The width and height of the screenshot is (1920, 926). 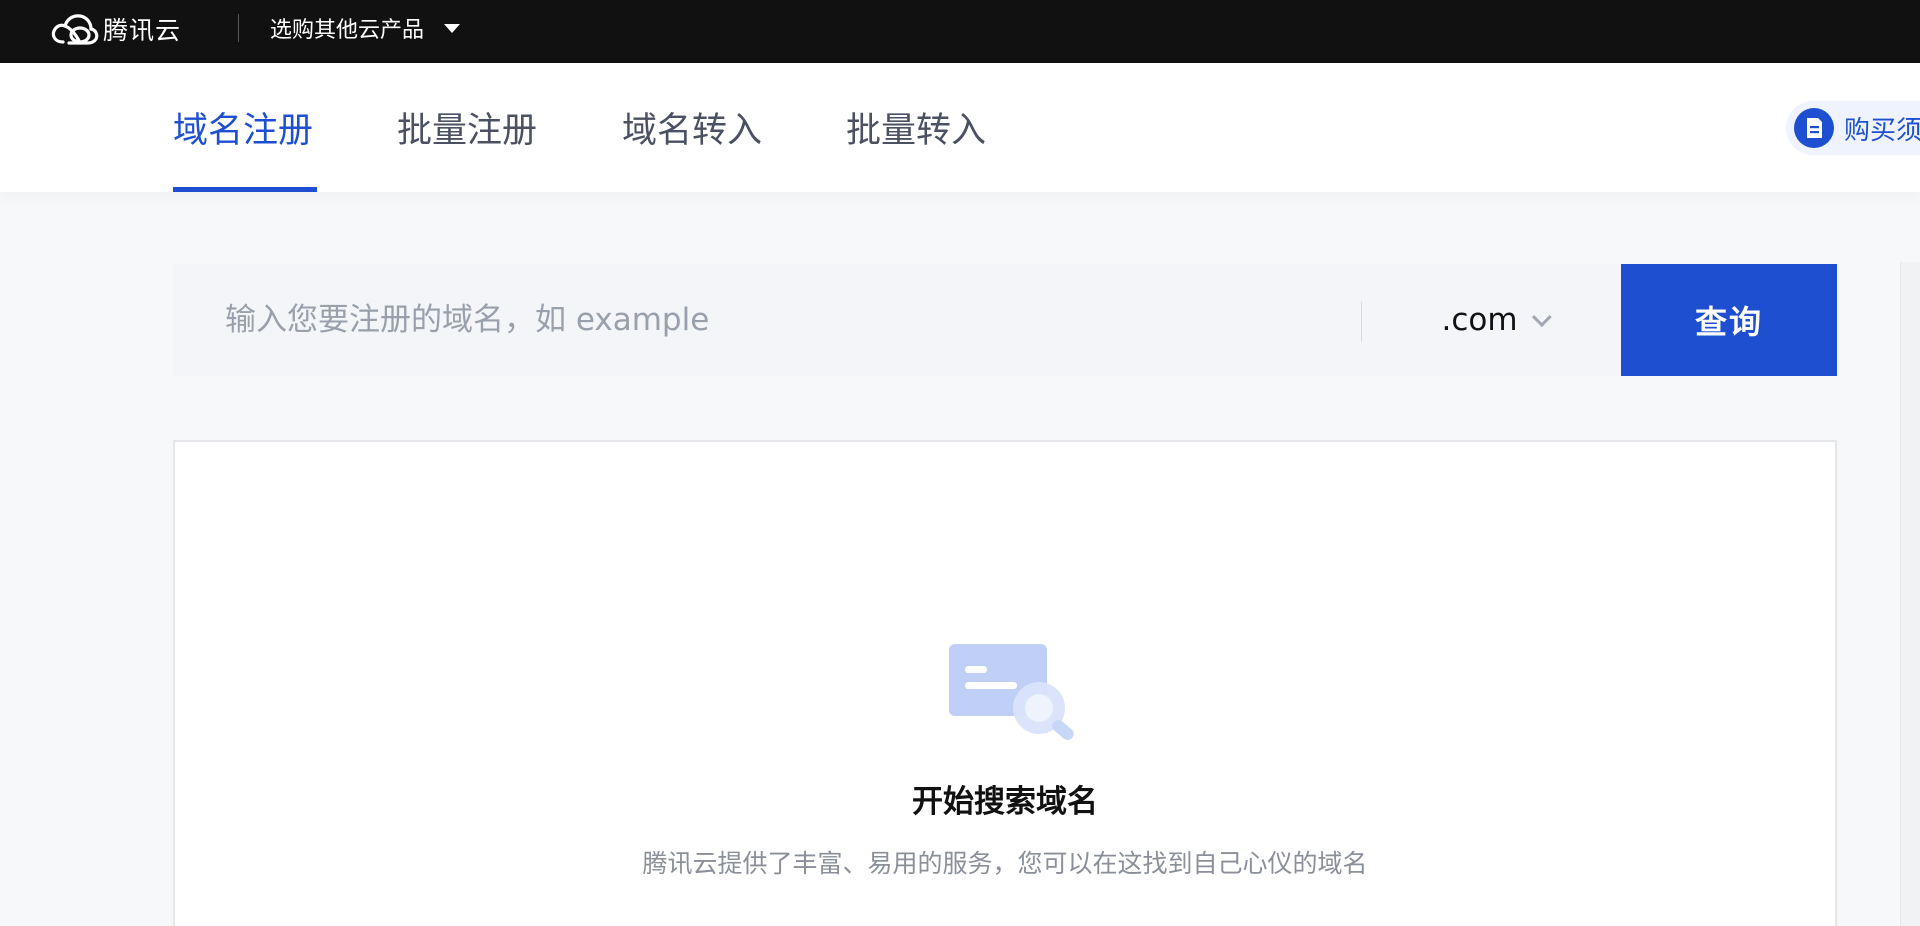 What do you see at coordinates (1729, 320) in the screenshot?
I see `search-button: 查询` at bounding box center [1729, 320].